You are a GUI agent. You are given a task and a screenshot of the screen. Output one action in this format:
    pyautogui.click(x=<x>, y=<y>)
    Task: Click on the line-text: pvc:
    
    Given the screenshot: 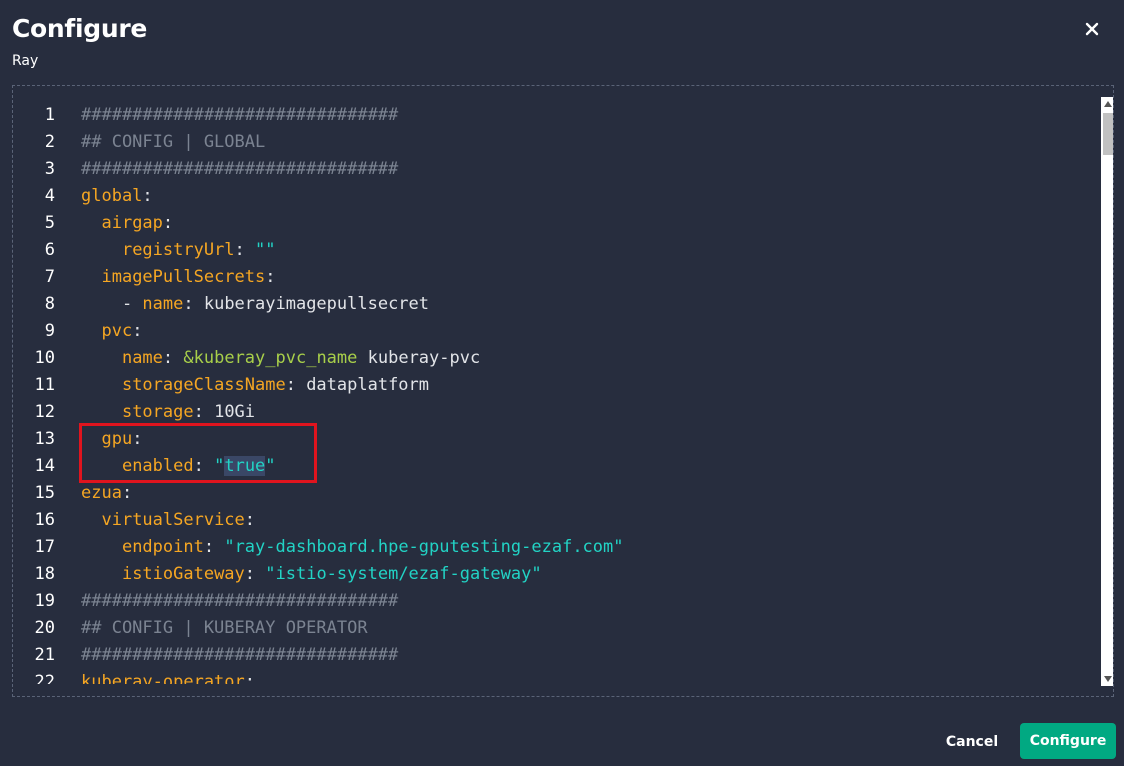 What is the action you would take?
    pyautogui.click(x=111, y=331)
    